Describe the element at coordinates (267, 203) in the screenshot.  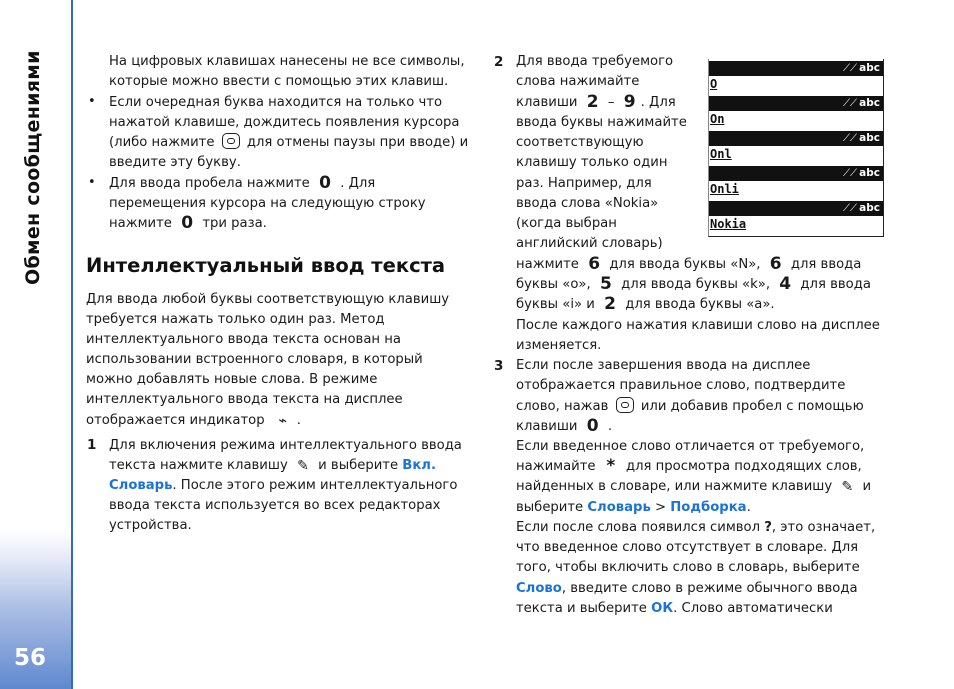
I see `bullet-text: перемещения курсора на следующую строку` at that location.